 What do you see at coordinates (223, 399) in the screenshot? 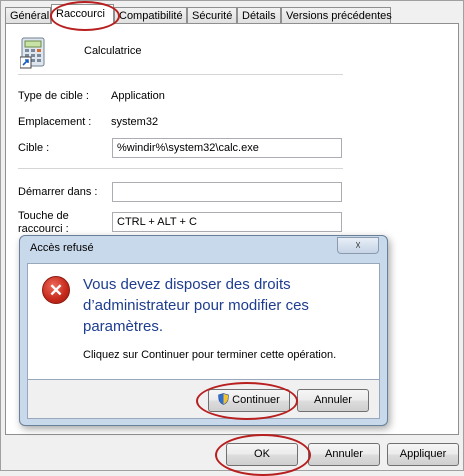
I see `uac-shield-icon` at bounding box center [223, 399].